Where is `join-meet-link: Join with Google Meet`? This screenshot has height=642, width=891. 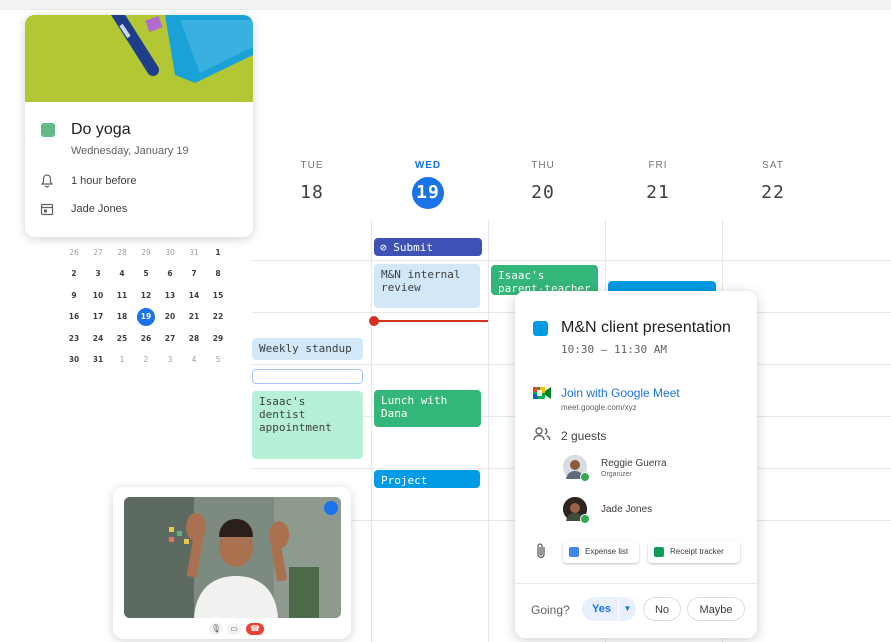 join-meet-link: Join with Google Meet is located at coordinates (620, 393).